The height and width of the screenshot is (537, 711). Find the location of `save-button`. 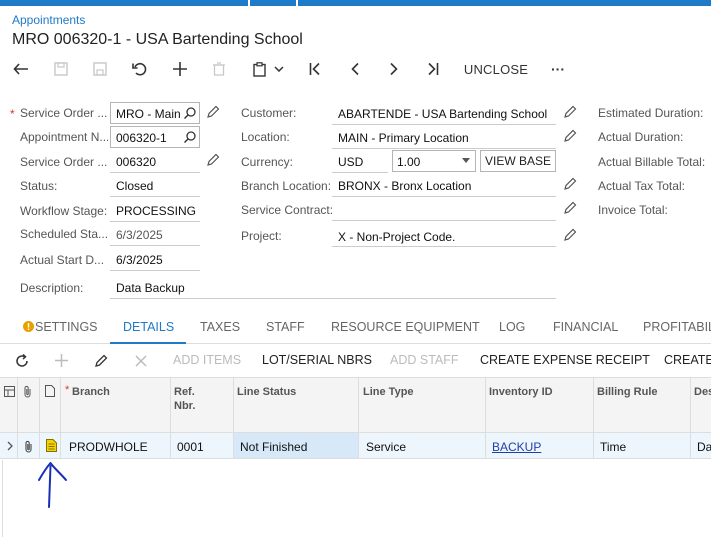

save-button is located at coordinates (100, 69).